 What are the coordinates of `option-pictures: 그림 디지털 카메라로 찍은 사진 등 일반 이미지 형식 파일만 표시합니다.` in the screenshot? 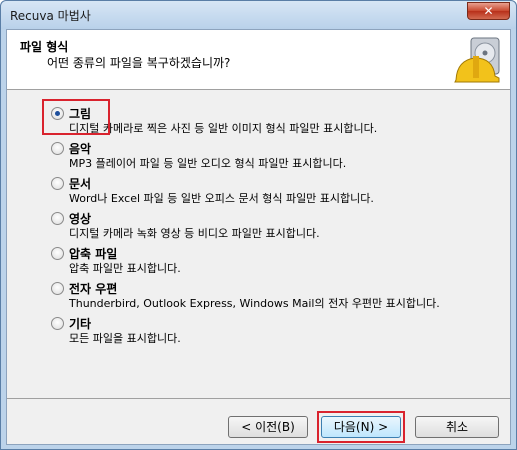 It's located at (276, 121).